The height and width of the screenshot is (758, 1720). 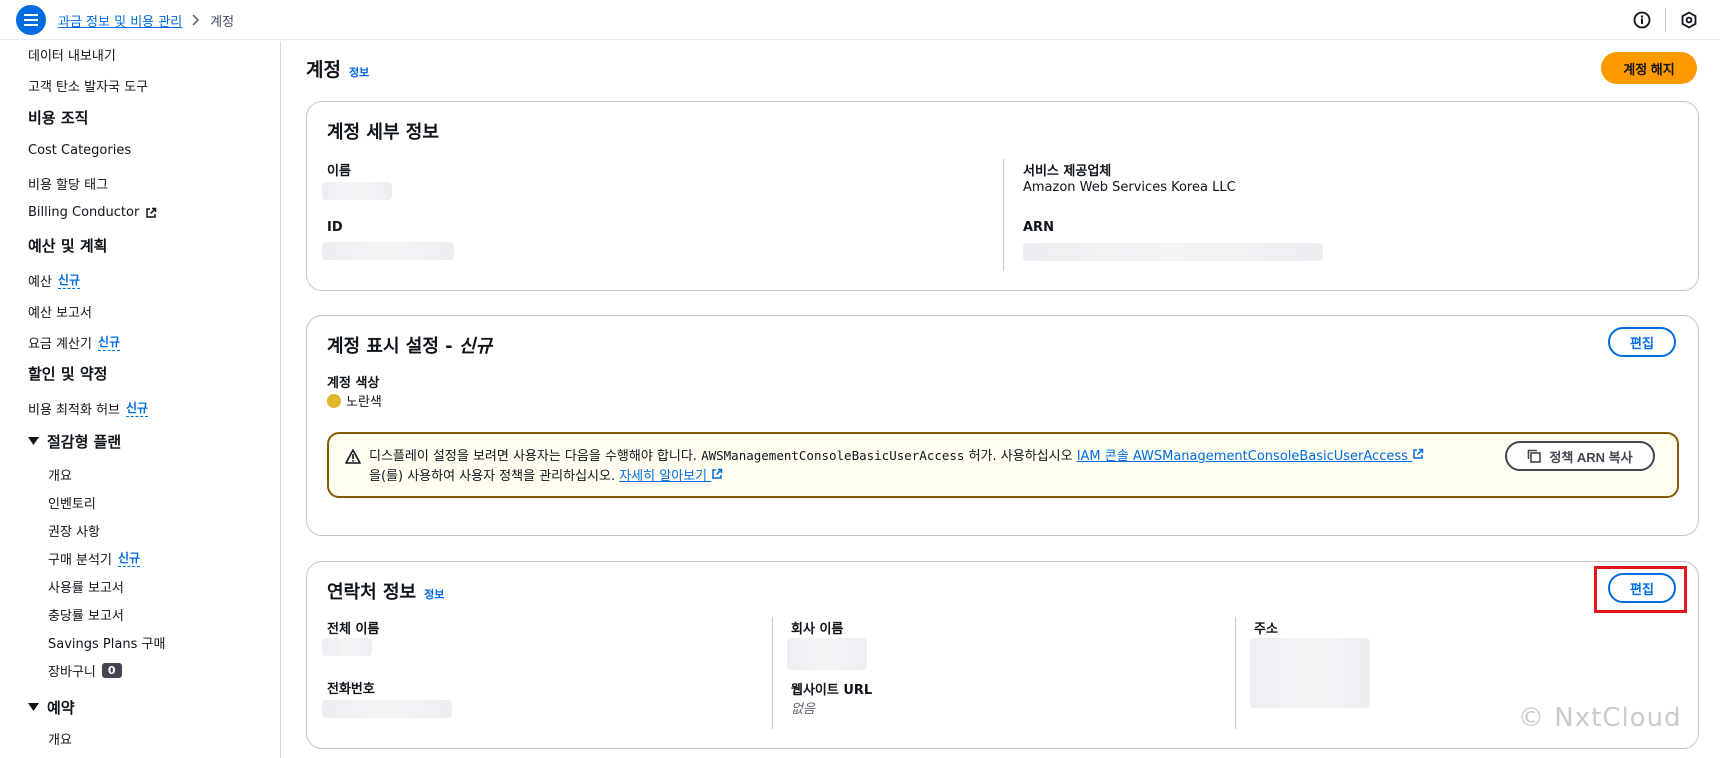 I want to click on learn-more-link: 자세히 알아보기, so click(x=671, y=476).